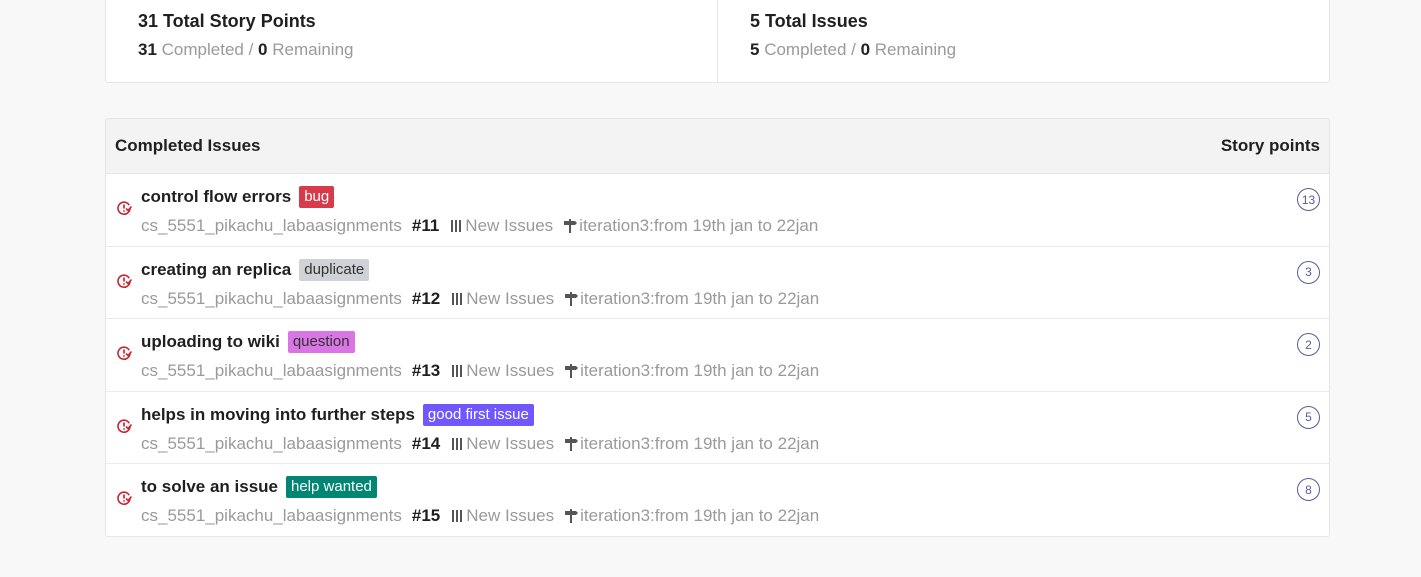 This screenshot has height=577, width=1421. I want to click on issue-title-link: uploading to wiki, so click(210, 342).